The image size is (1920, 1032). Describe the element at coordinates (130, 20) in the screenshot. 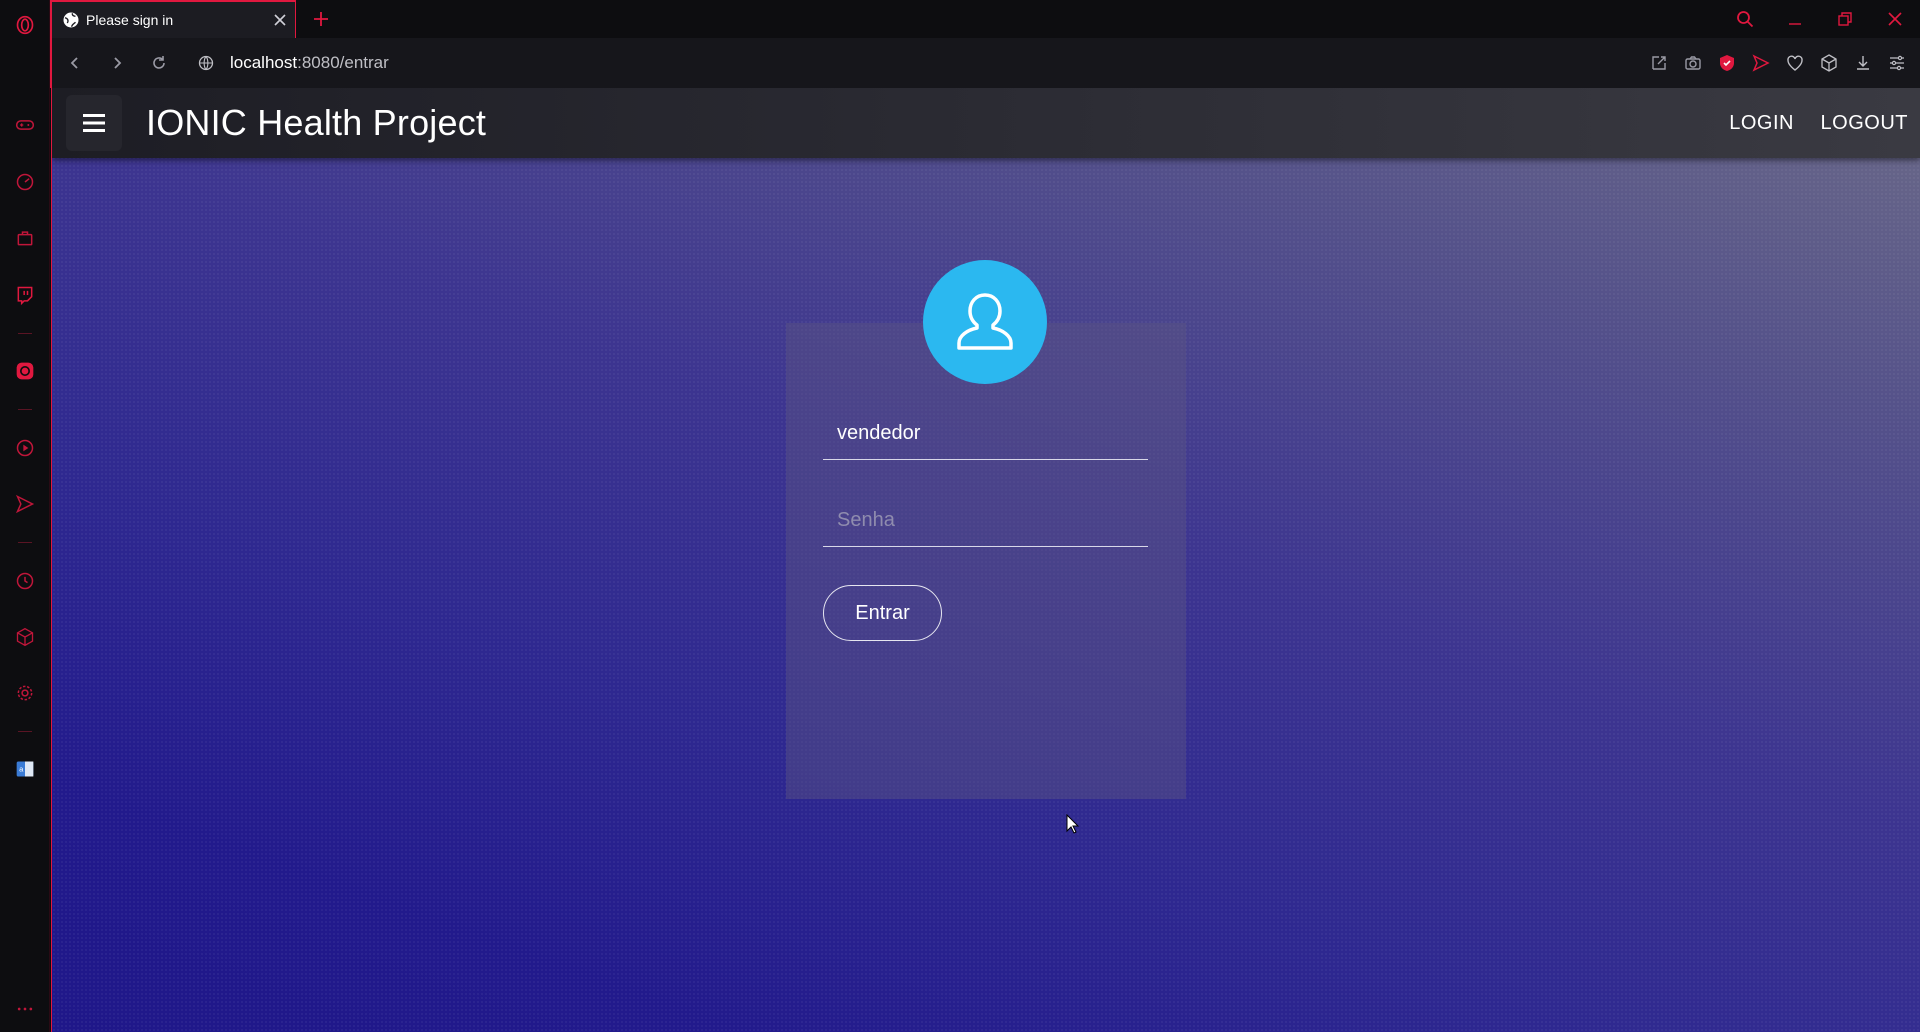

I see `tab-title: Please sign in` at that location.